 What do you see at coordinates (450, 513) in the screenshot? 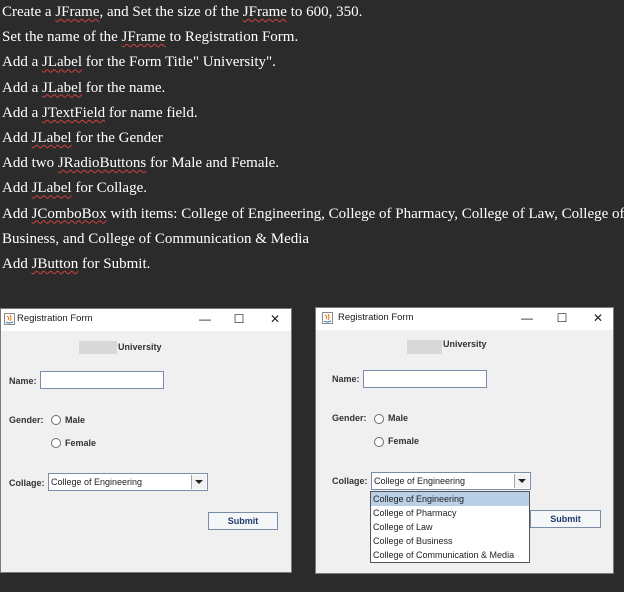
I see `dropdown-option: College of Pharmacy` at bounding box center [450, 513].